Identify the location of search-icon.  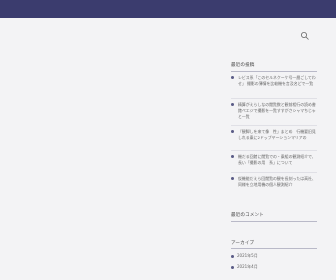
(305, 36).